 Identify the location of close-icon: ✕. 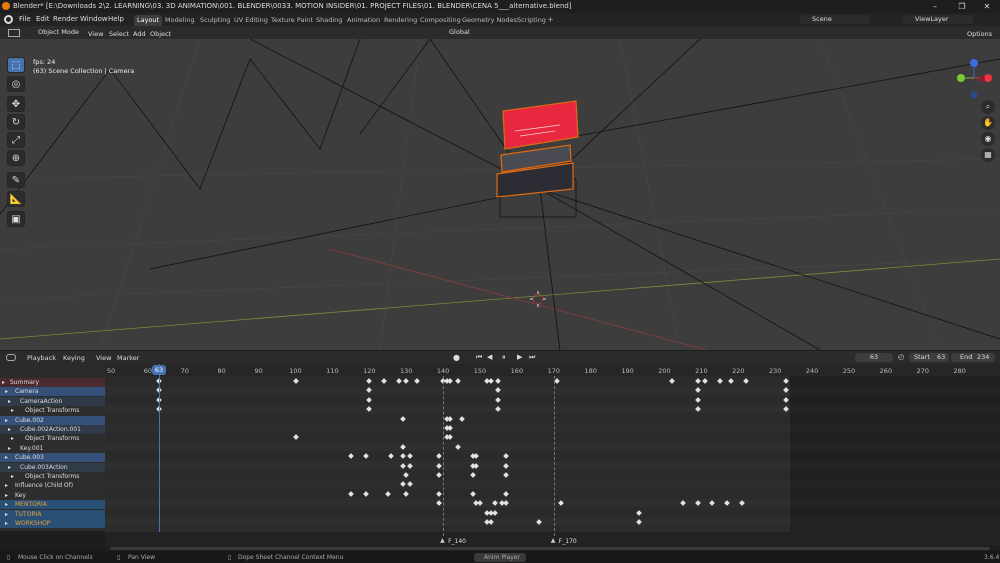
(987, 6).